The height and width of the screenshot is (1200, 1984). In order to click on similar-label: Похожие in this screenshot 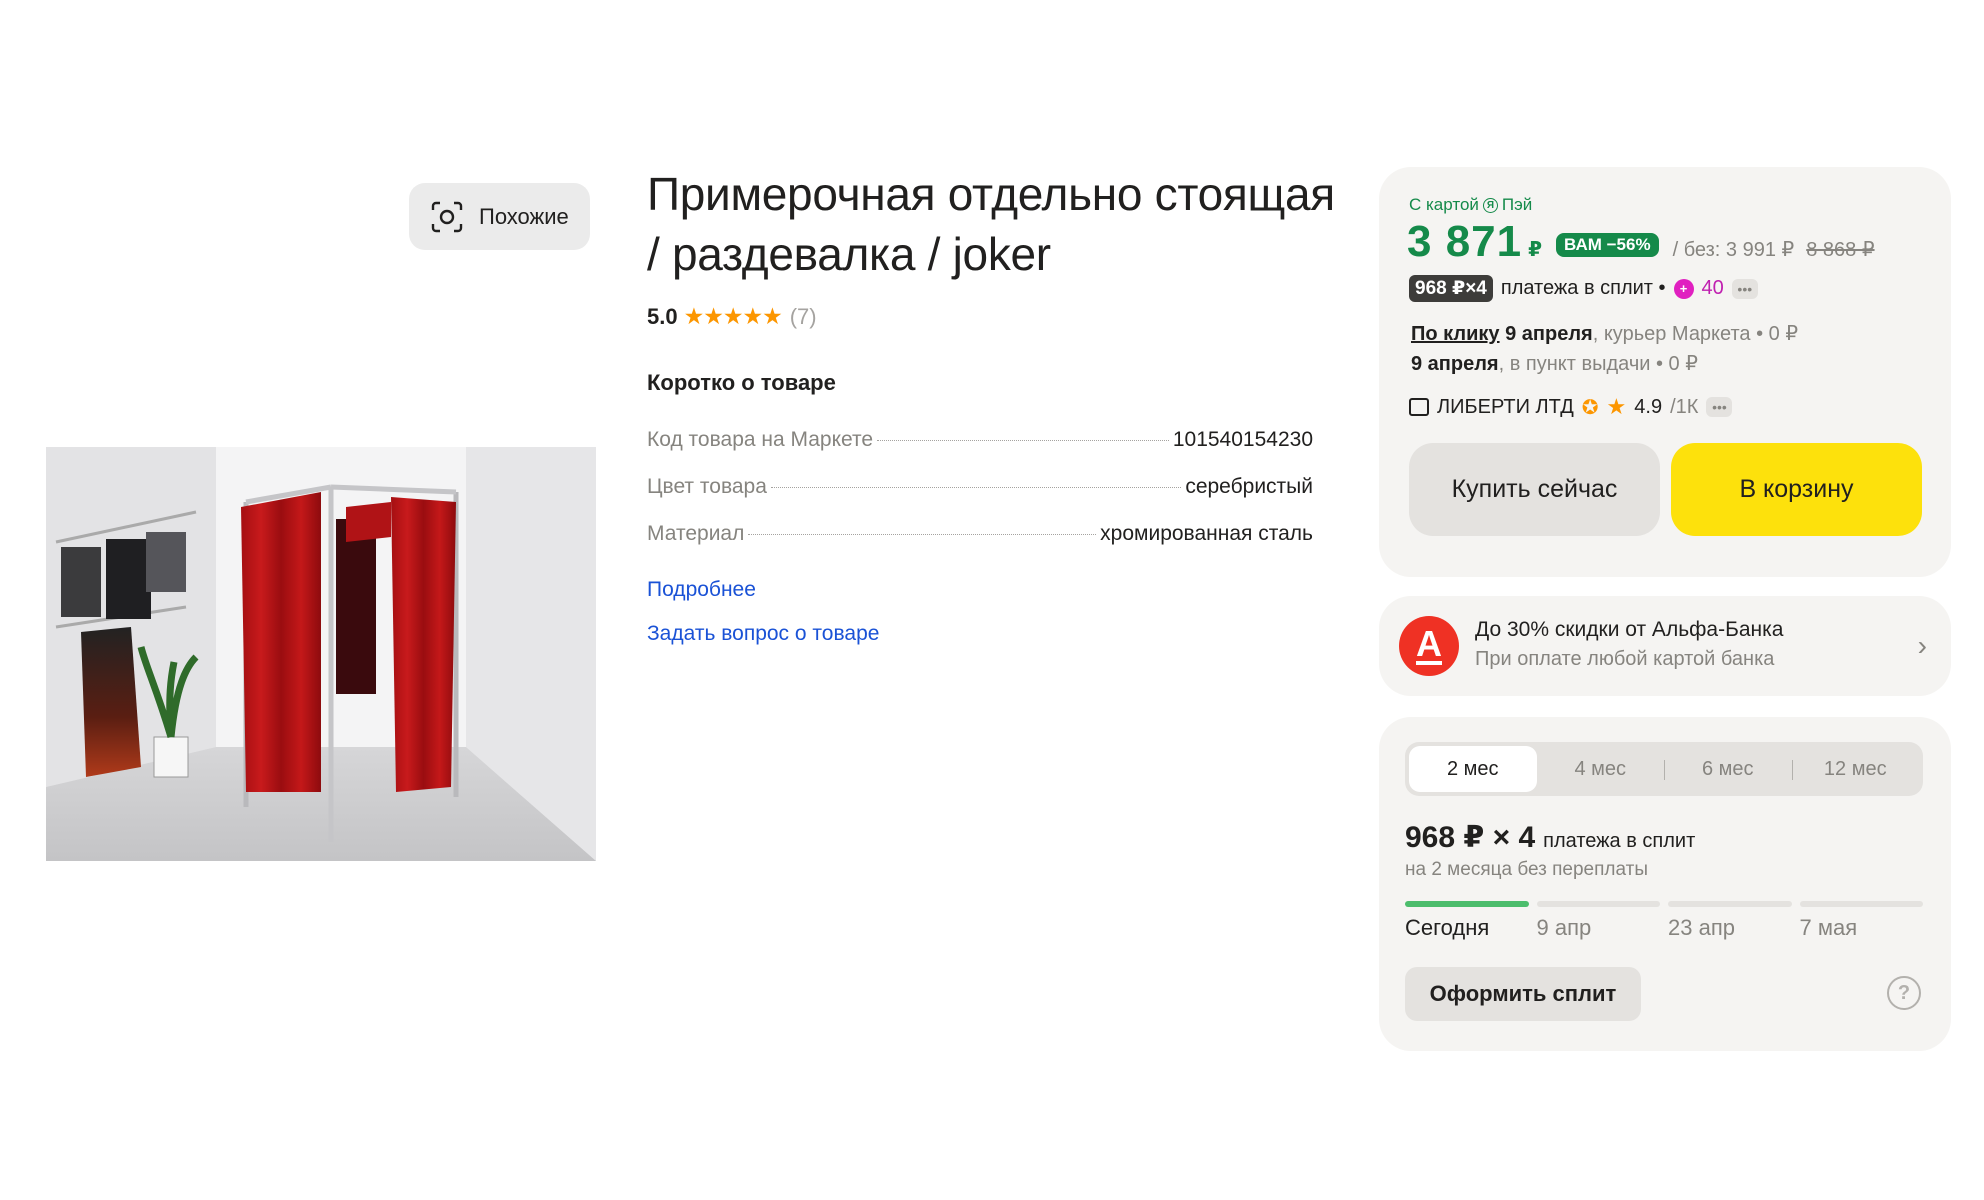, I will do `click(524, 216)`.